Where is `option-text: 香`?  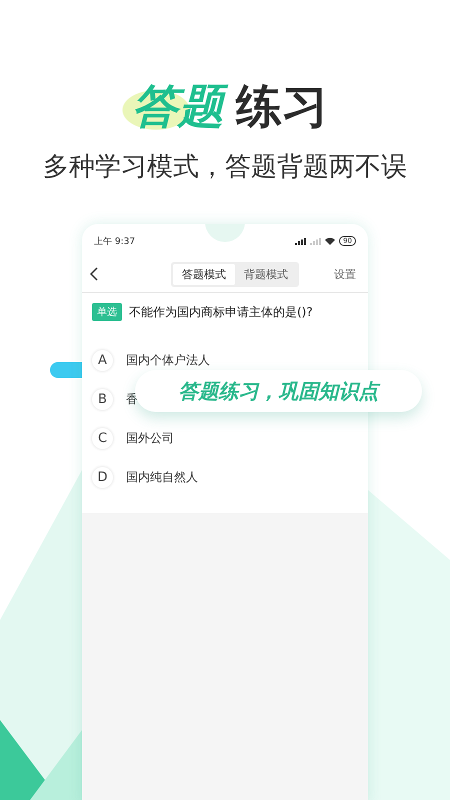 option-text: 香 is located at coordinates (132, 399).